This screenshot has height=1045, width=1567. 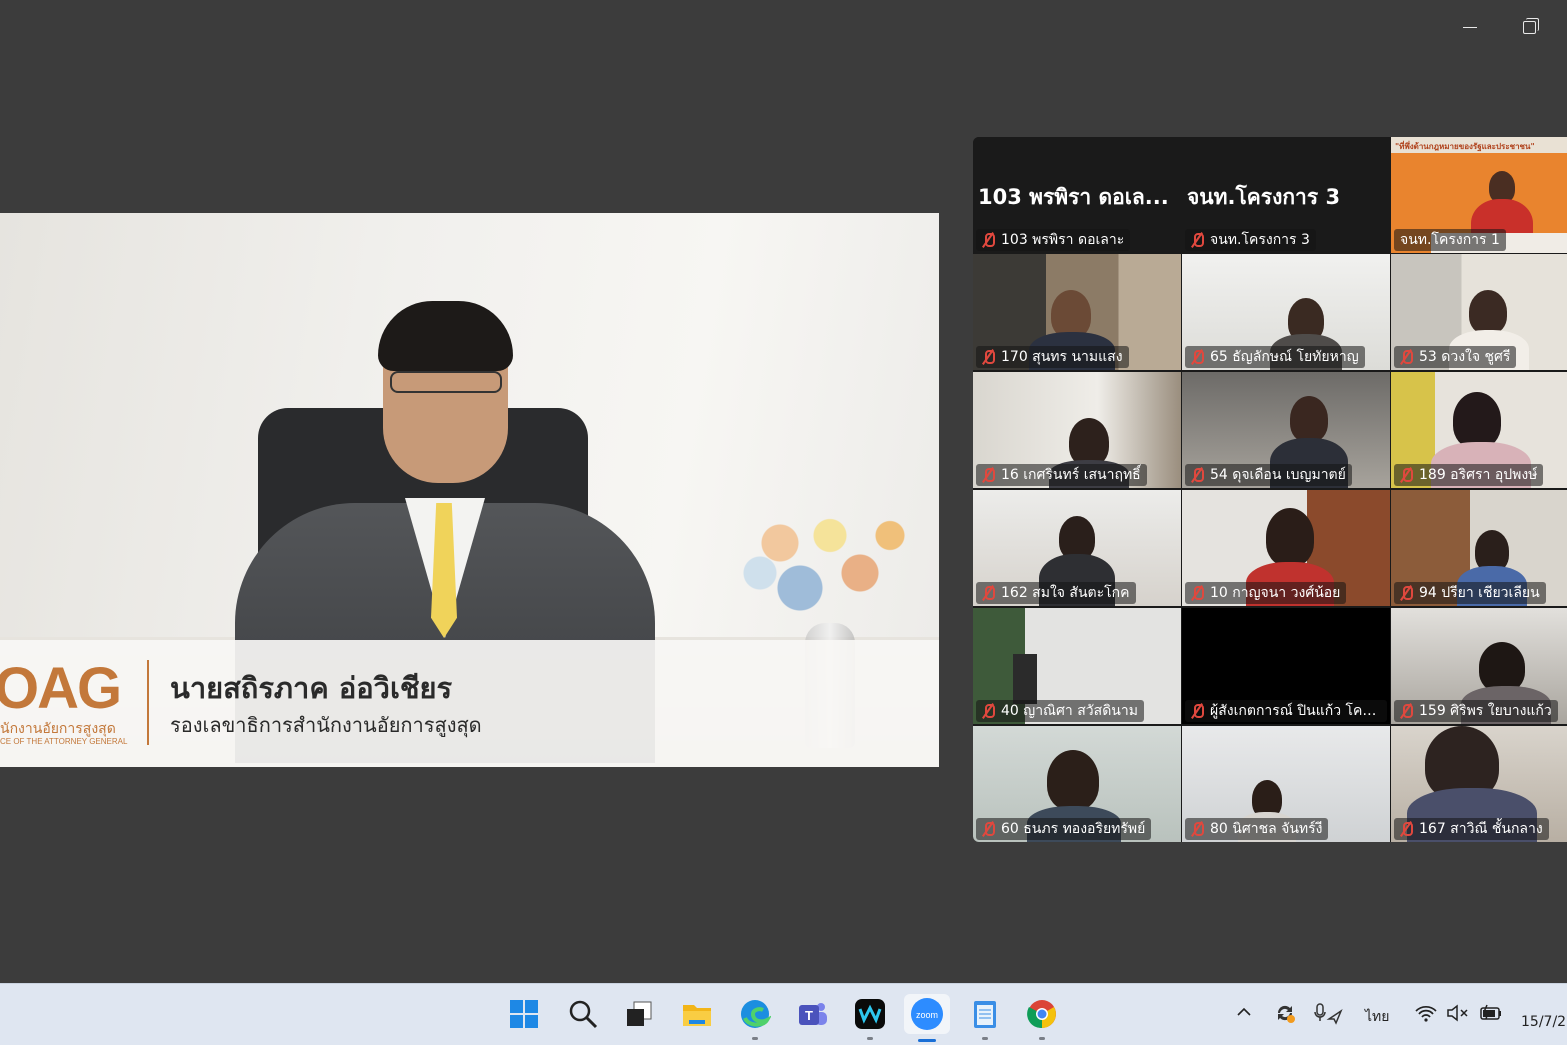 I want to click on zoom-icon: zoom, so click(x=927, y=1014).